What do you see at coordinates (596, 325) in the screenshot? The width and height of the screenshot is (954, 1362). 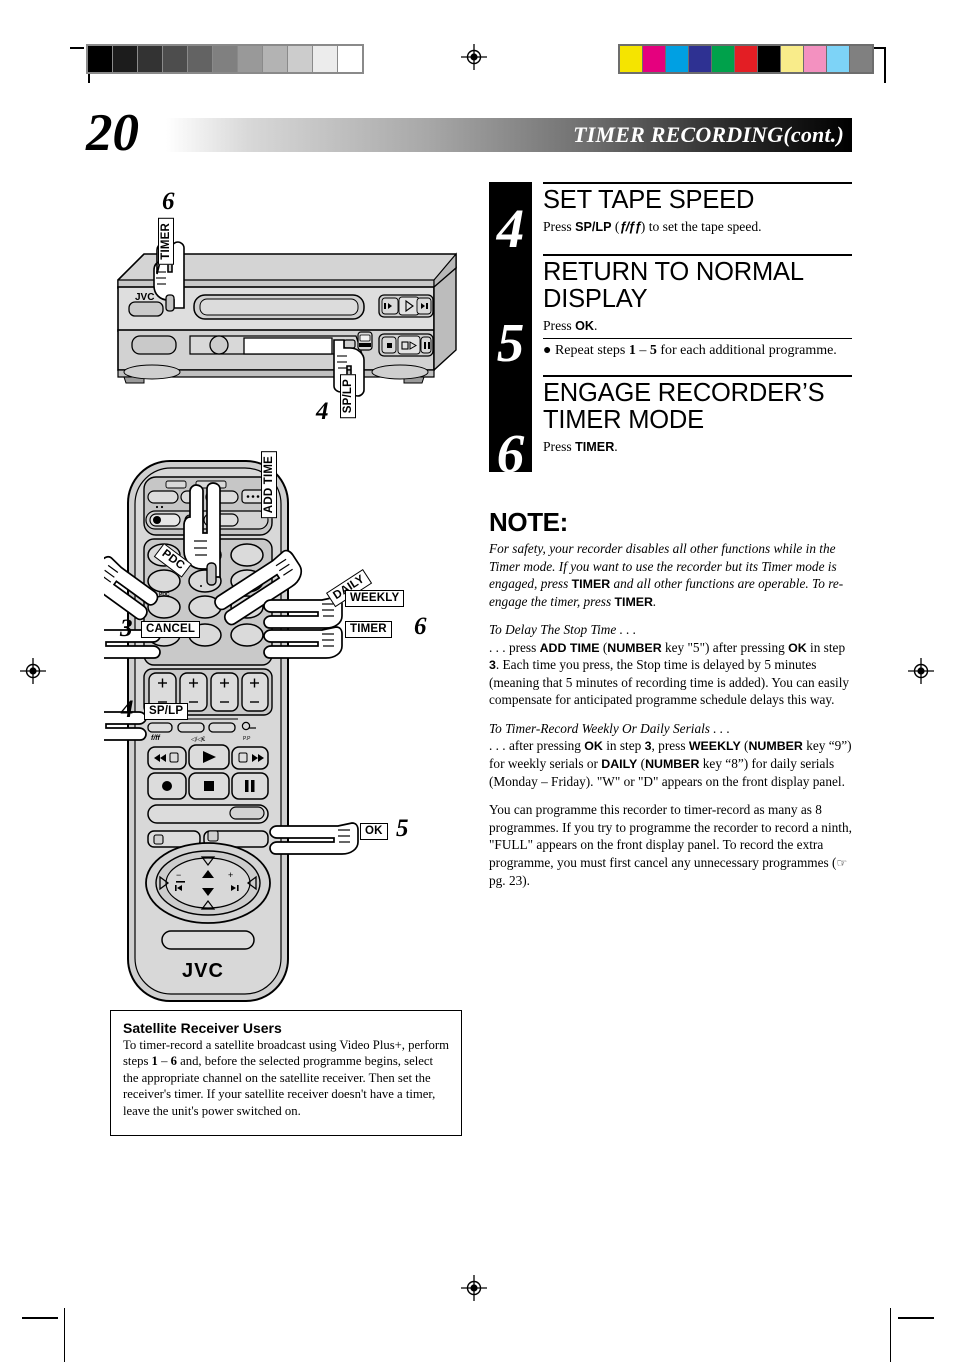 I see `step-5-suffix: .` at bounding box center [596, 325].